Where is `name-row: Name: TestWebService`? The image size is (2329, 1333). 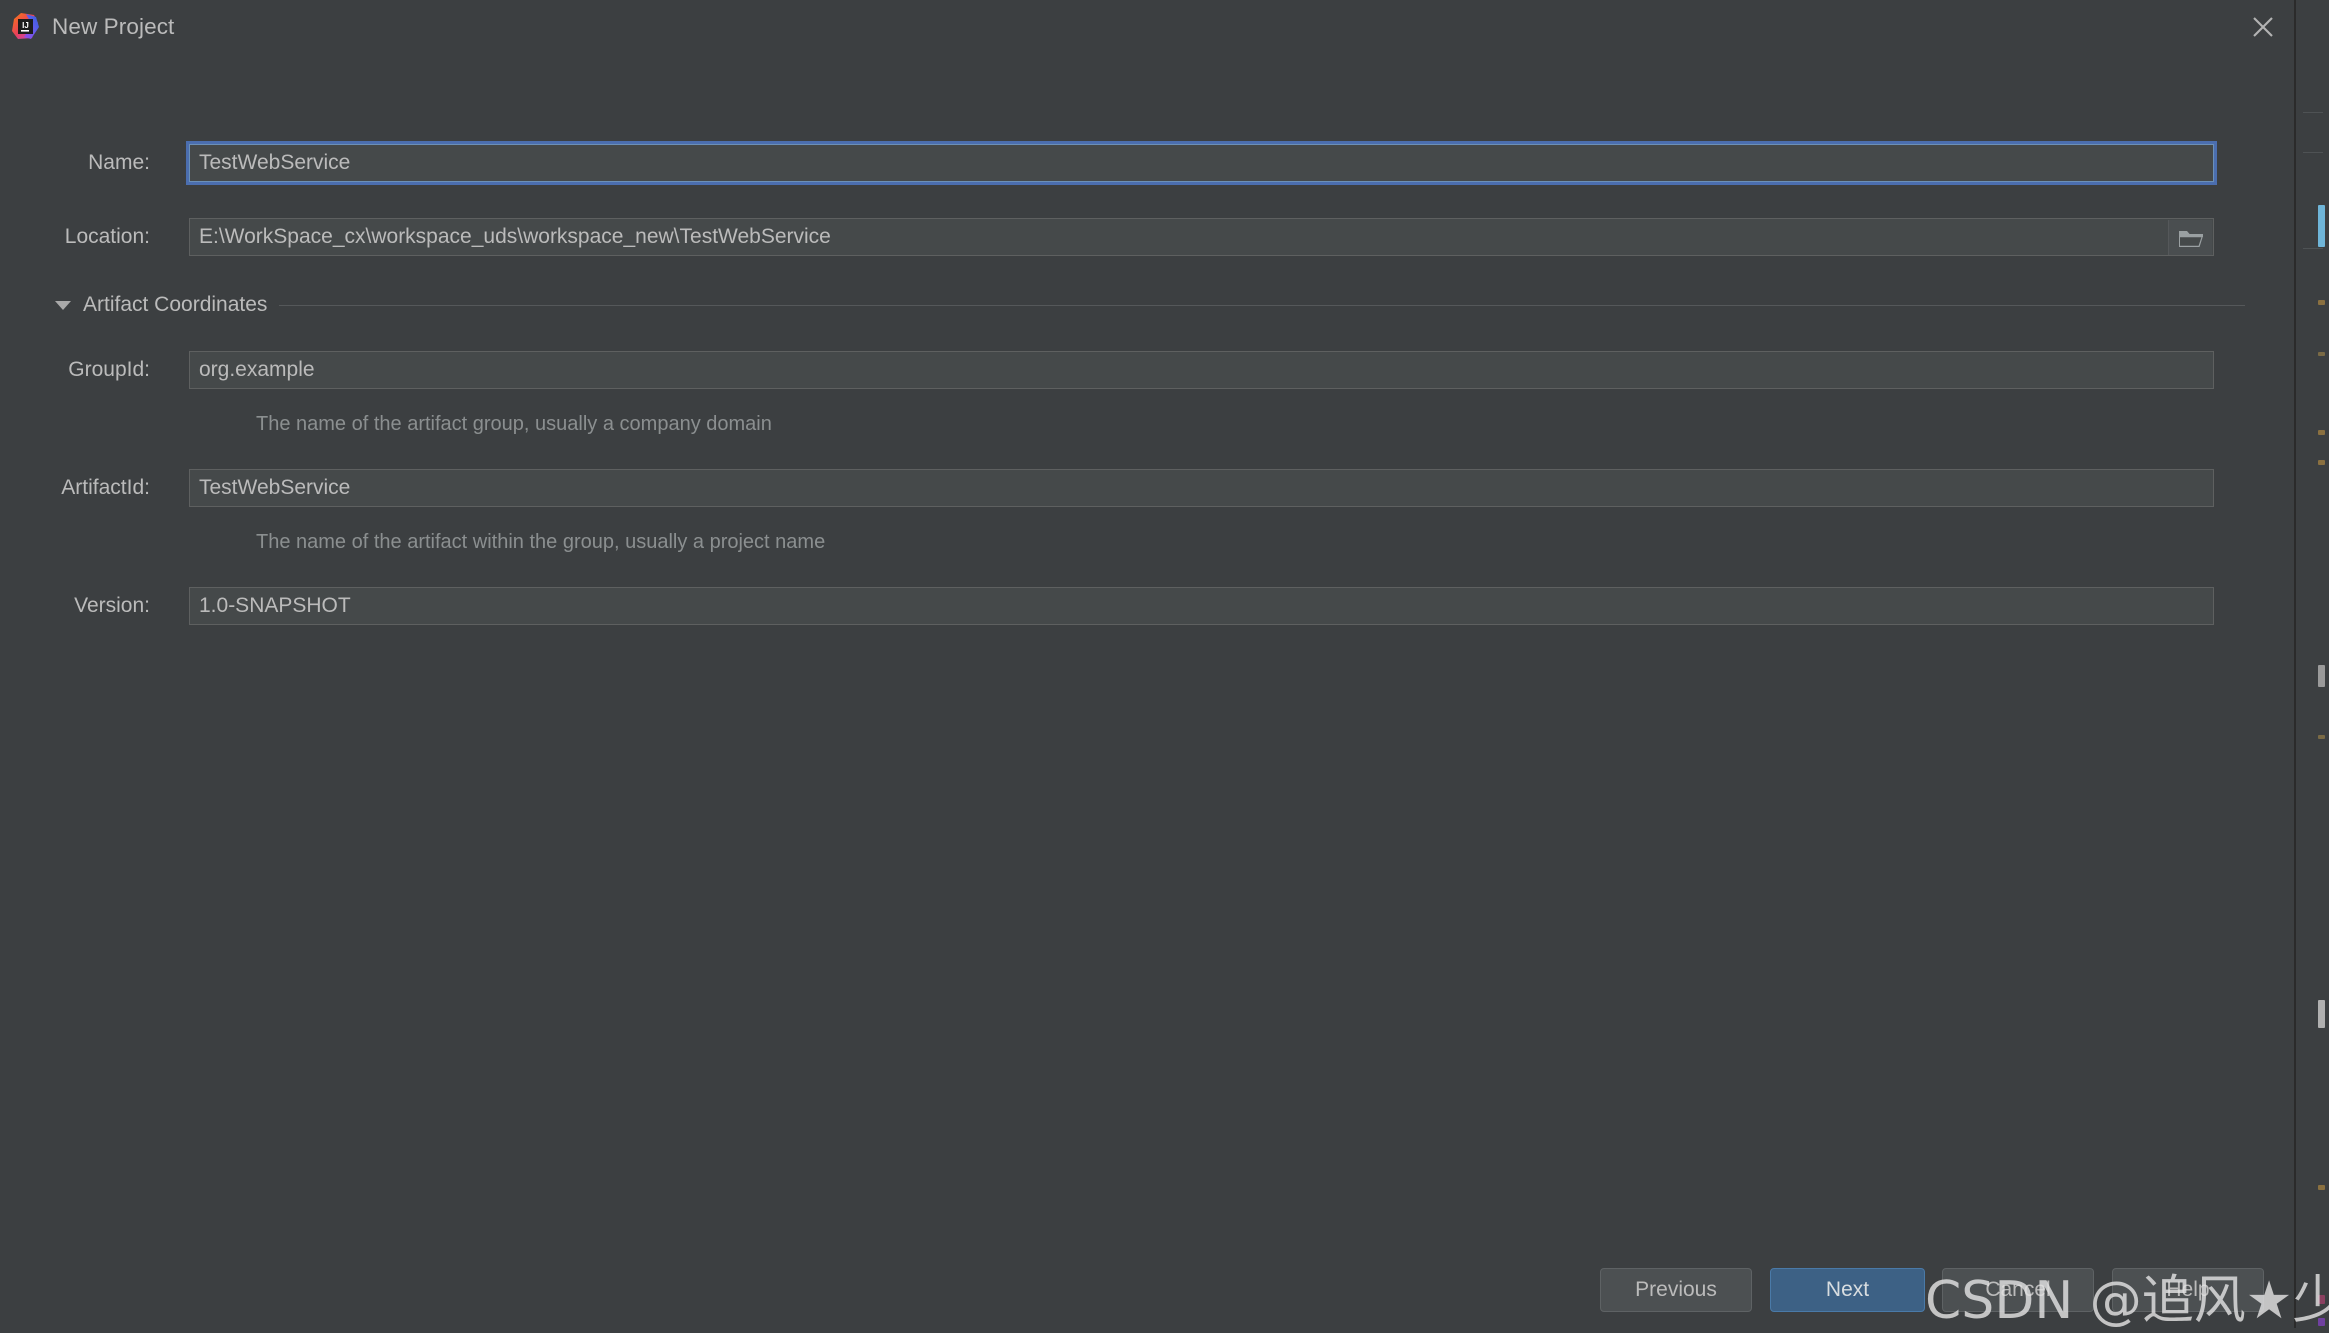
name-row: Name: TestWebService is located at coordinates (1147, 163).